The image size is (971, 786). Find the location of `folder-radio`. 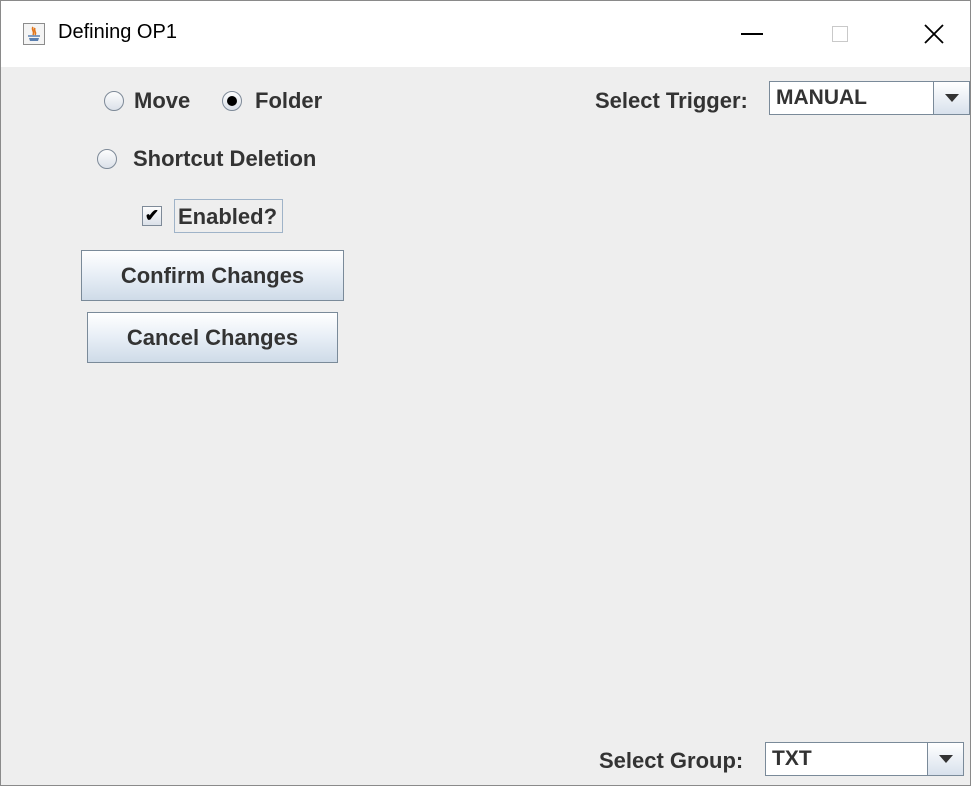

folder-radio is located at coordinates (232, 101).